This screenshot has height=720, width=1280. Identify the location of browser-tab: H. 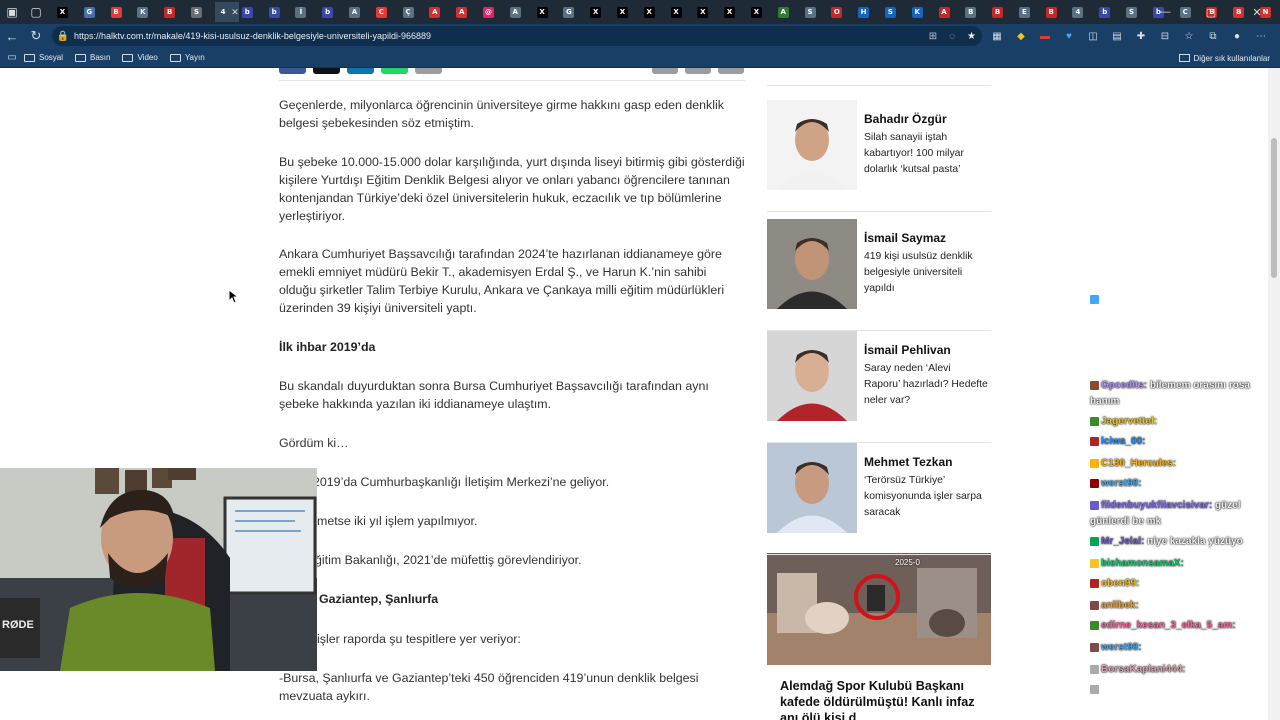
(868, 12).